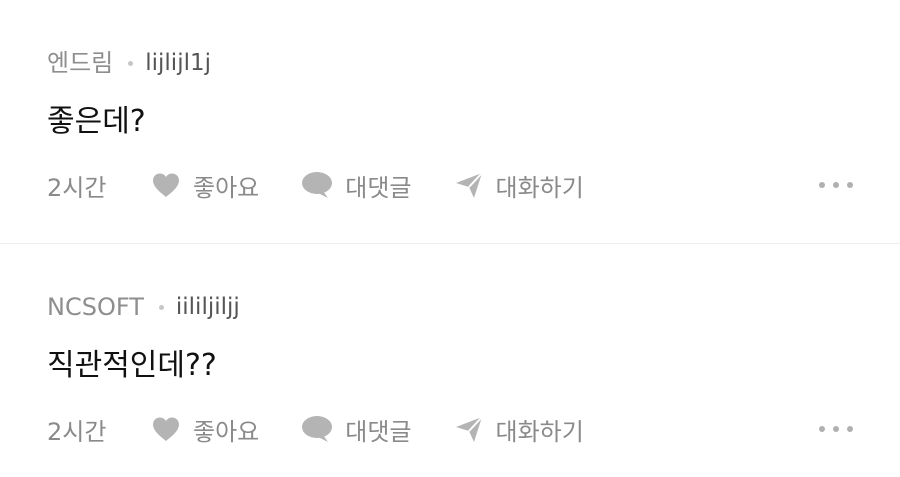 The image size is (900, 477). Describe the element at coordinates (473, 307) in the screenshot. I see `comment-meta: NCSOFT iililjiljj` at that location.